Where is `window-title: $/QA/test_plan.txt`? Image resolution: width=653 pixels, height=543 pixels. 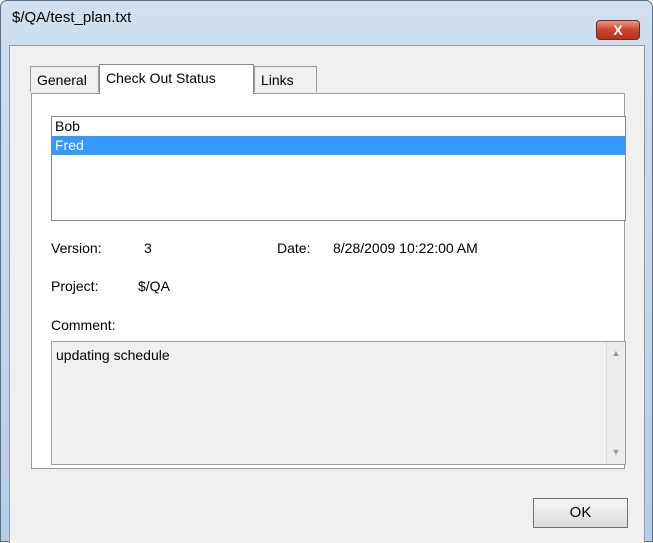 window-title: $/QA/test_plan.txt is located at coordinates (72, 17).